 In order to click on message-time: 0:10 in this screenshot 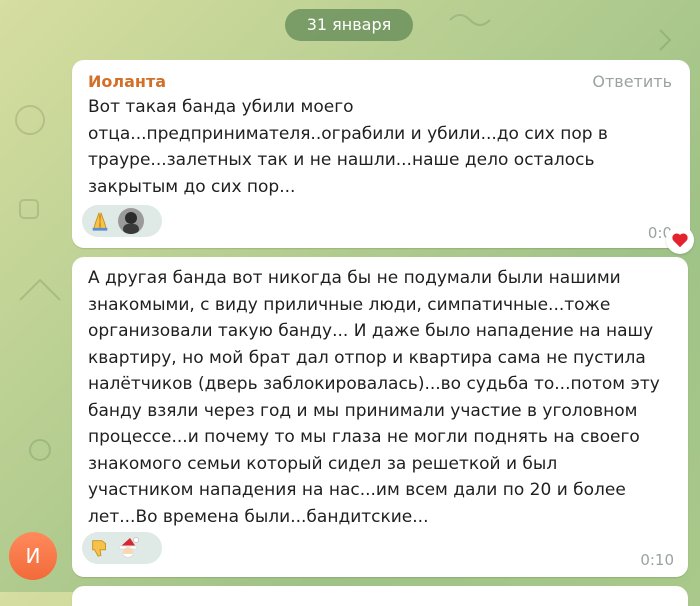, I will do `click(657, 560)`.